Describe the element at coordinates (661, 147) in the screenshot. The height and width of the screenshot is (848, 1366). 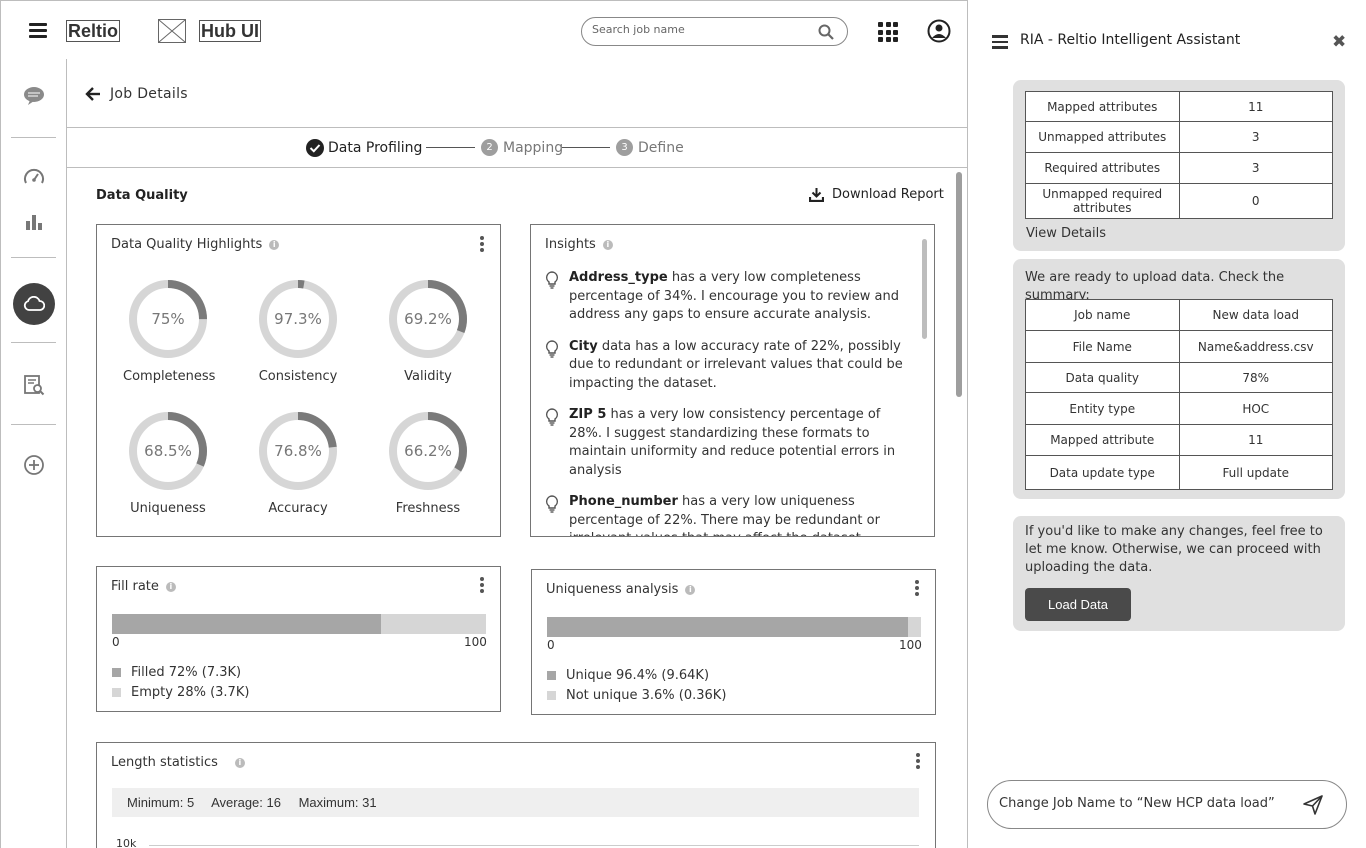
I see `step-label: Define` at that location.